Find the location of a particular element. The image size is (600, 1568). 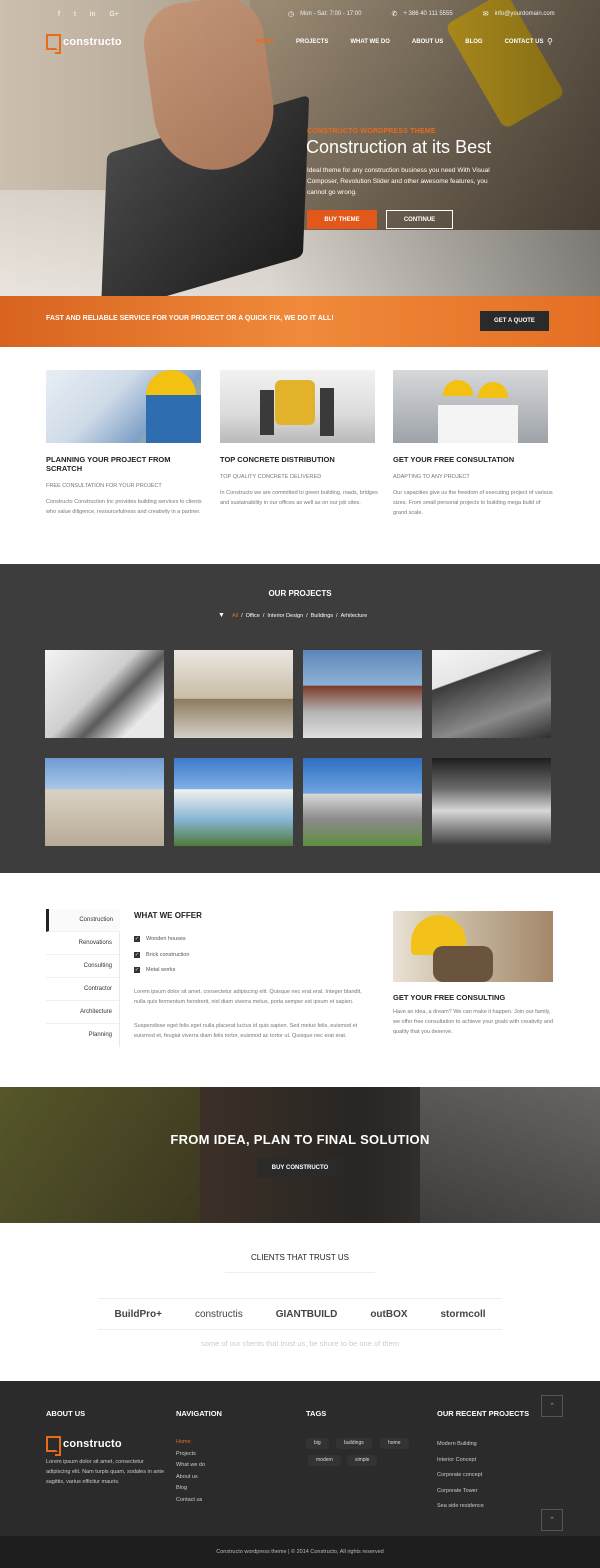

service-title: GET YOUR FREE CONSULTATION is located at coordinates (454, 459).